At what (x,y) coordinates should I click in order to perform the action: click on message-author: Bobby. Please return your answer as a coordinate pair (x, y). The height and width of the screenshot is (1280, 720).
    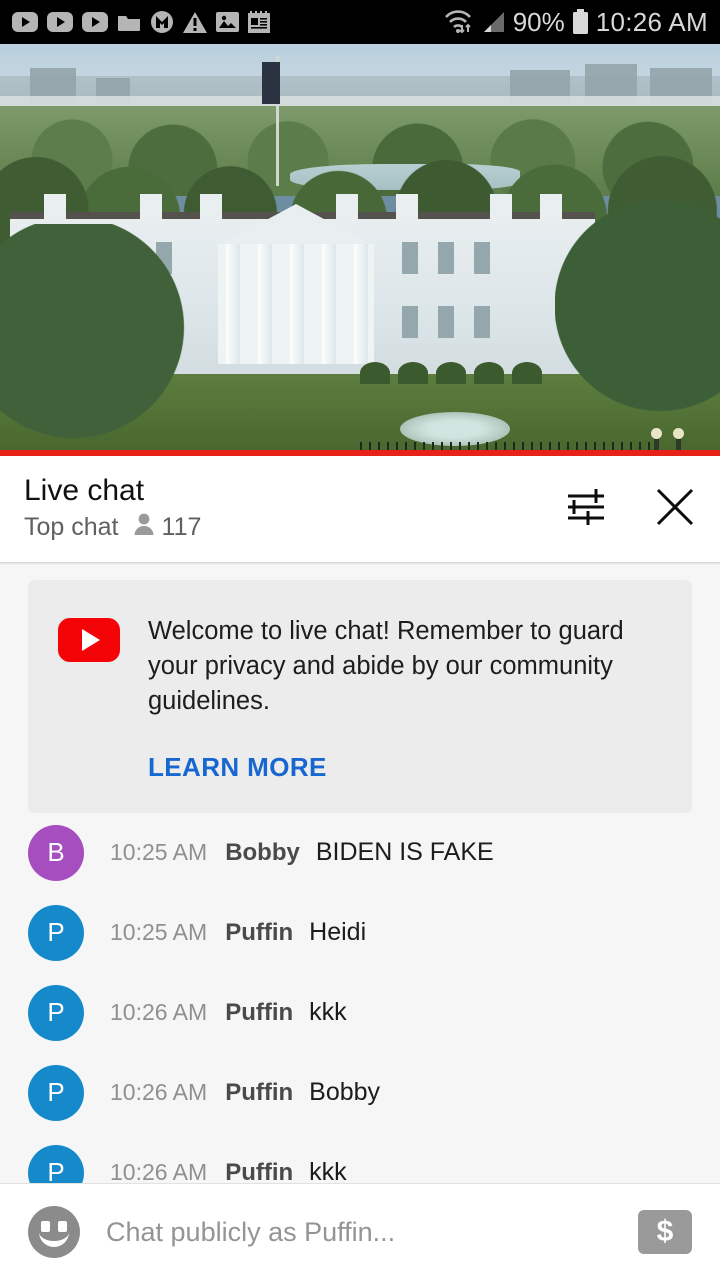
    Looking at the image, I should click on (262, 853).